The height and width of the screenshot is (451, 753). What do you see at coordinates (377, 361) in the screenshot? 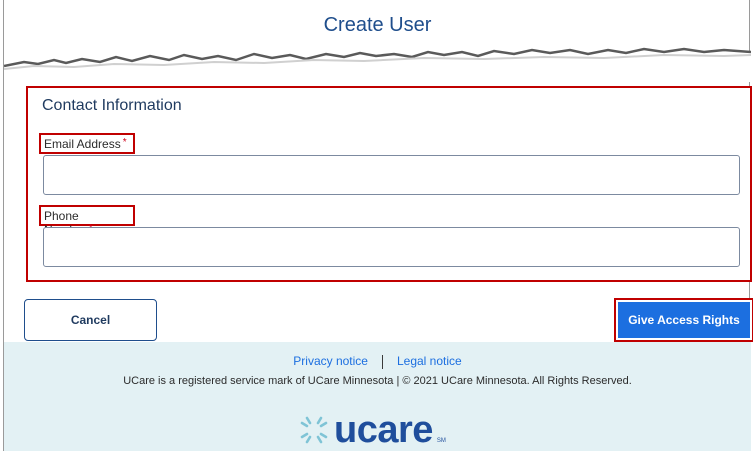
I see `footer-links: Privacy notice Legal notice` at bounding box center [377, 361].